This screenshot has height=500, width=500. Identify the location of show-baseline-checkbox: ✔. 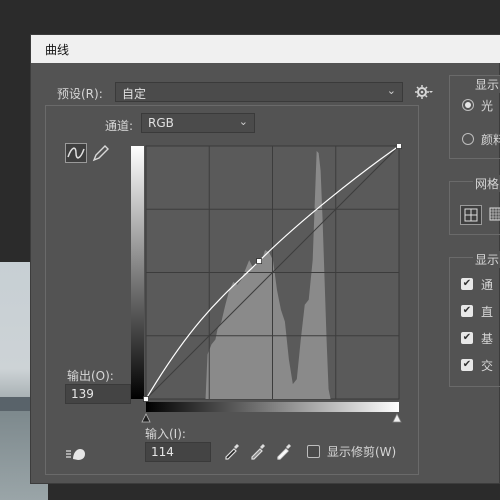
(467, 338).